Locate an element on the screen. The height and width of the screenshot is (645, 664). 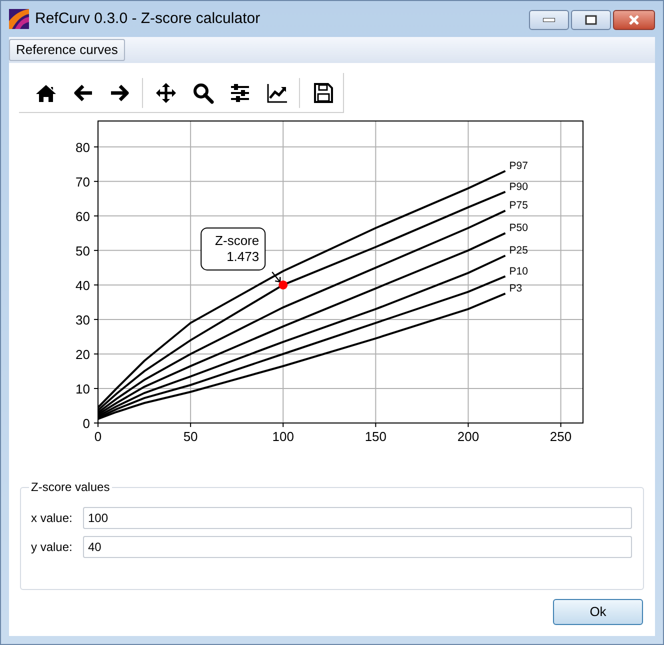
curve-label: P90 is located at coordinates (518, 186).